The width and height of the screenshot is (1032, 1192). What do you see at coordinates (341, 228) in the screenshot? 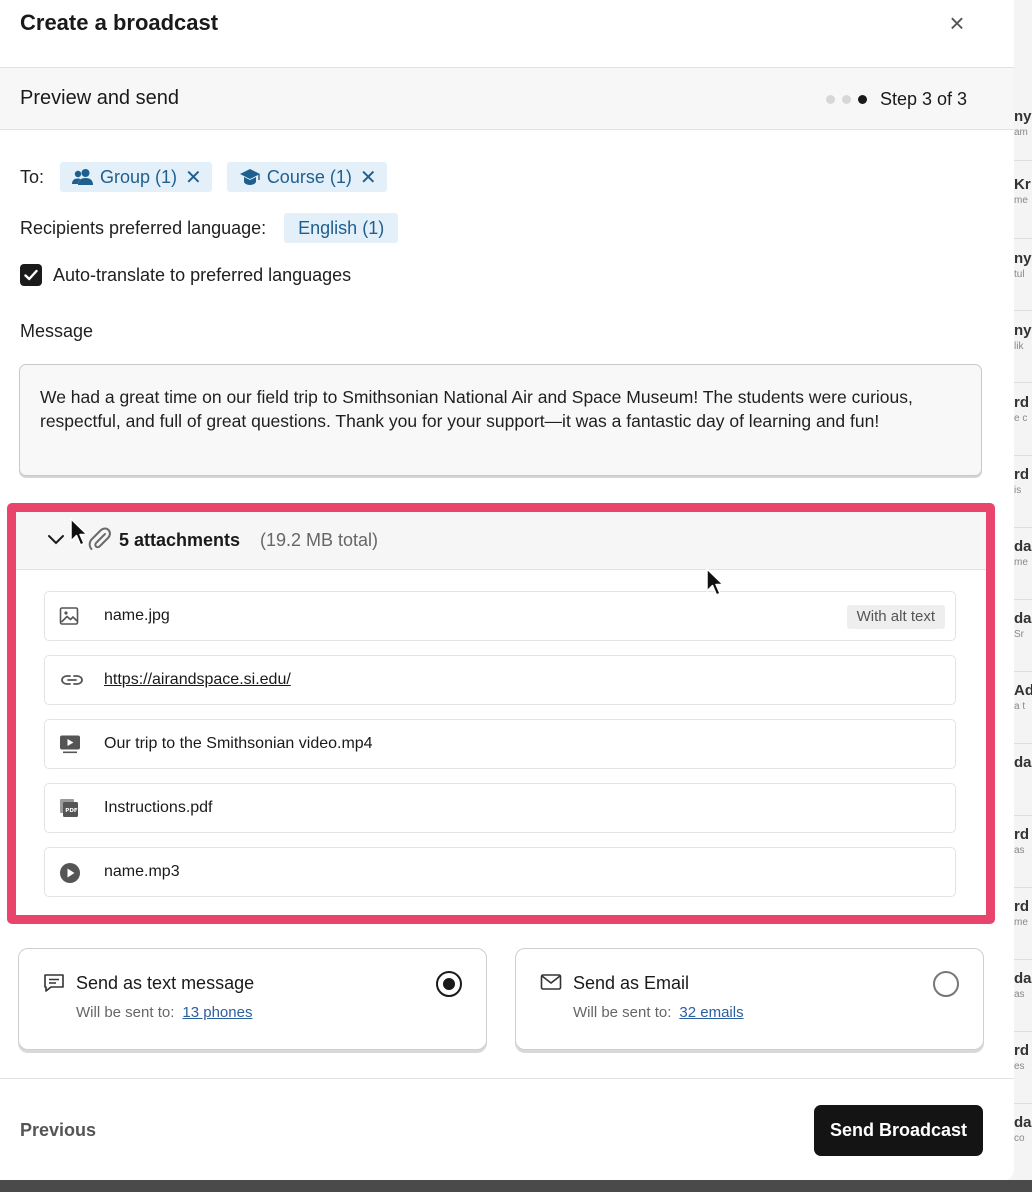
I see `language-chip: English (1)` at bounding box center [341, 228].